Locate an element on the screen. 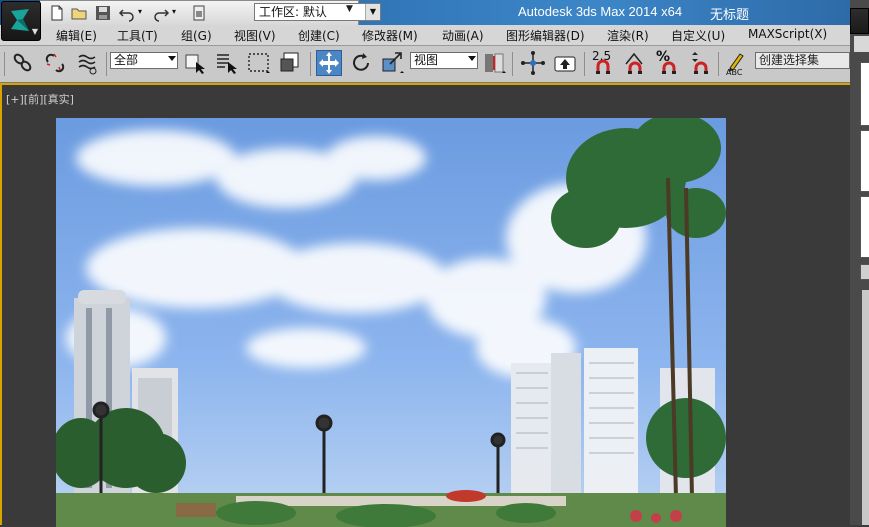 The image size is (869, 527). command-panel-scrollbar is located at coordinates (864, 272).